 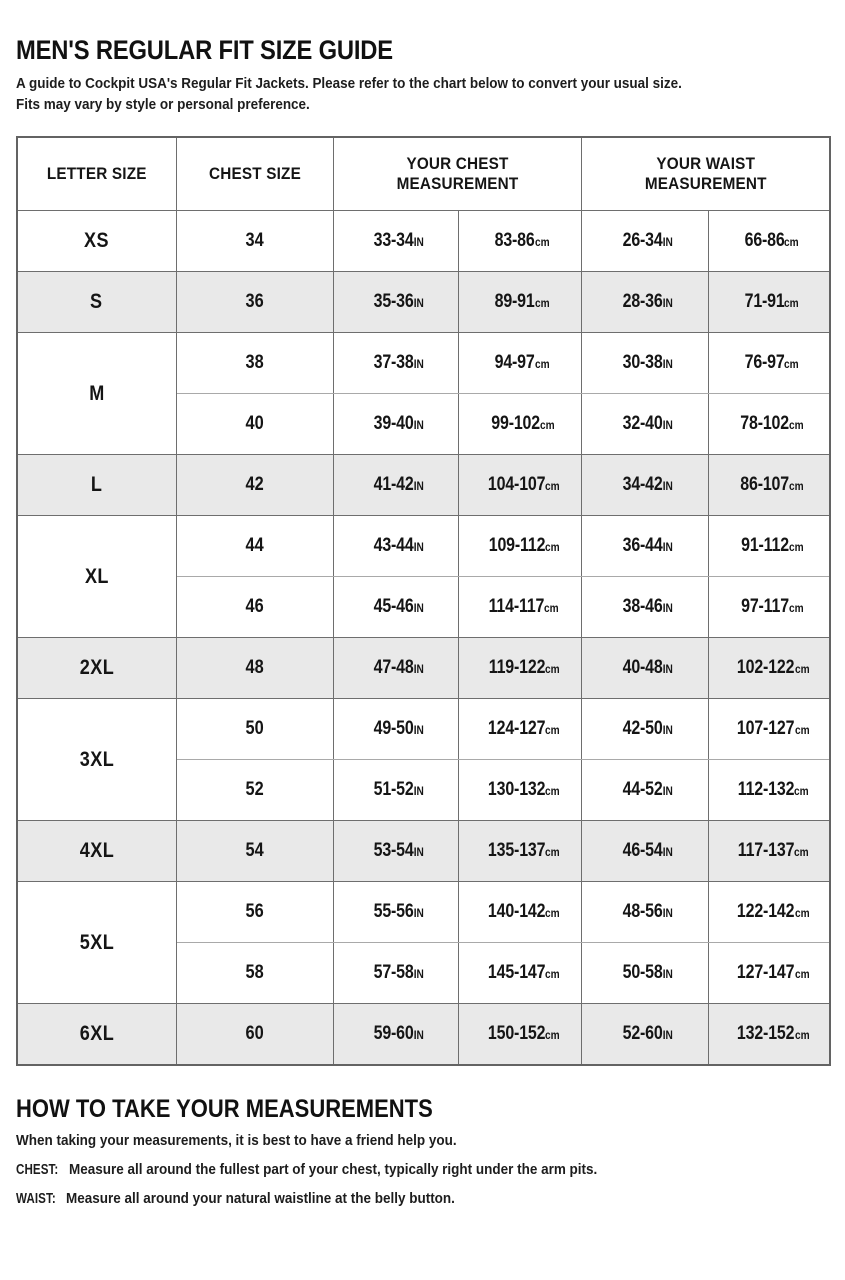 I want to click on cell-waist-inches: 48-56IN, so click(x=644, y=912).